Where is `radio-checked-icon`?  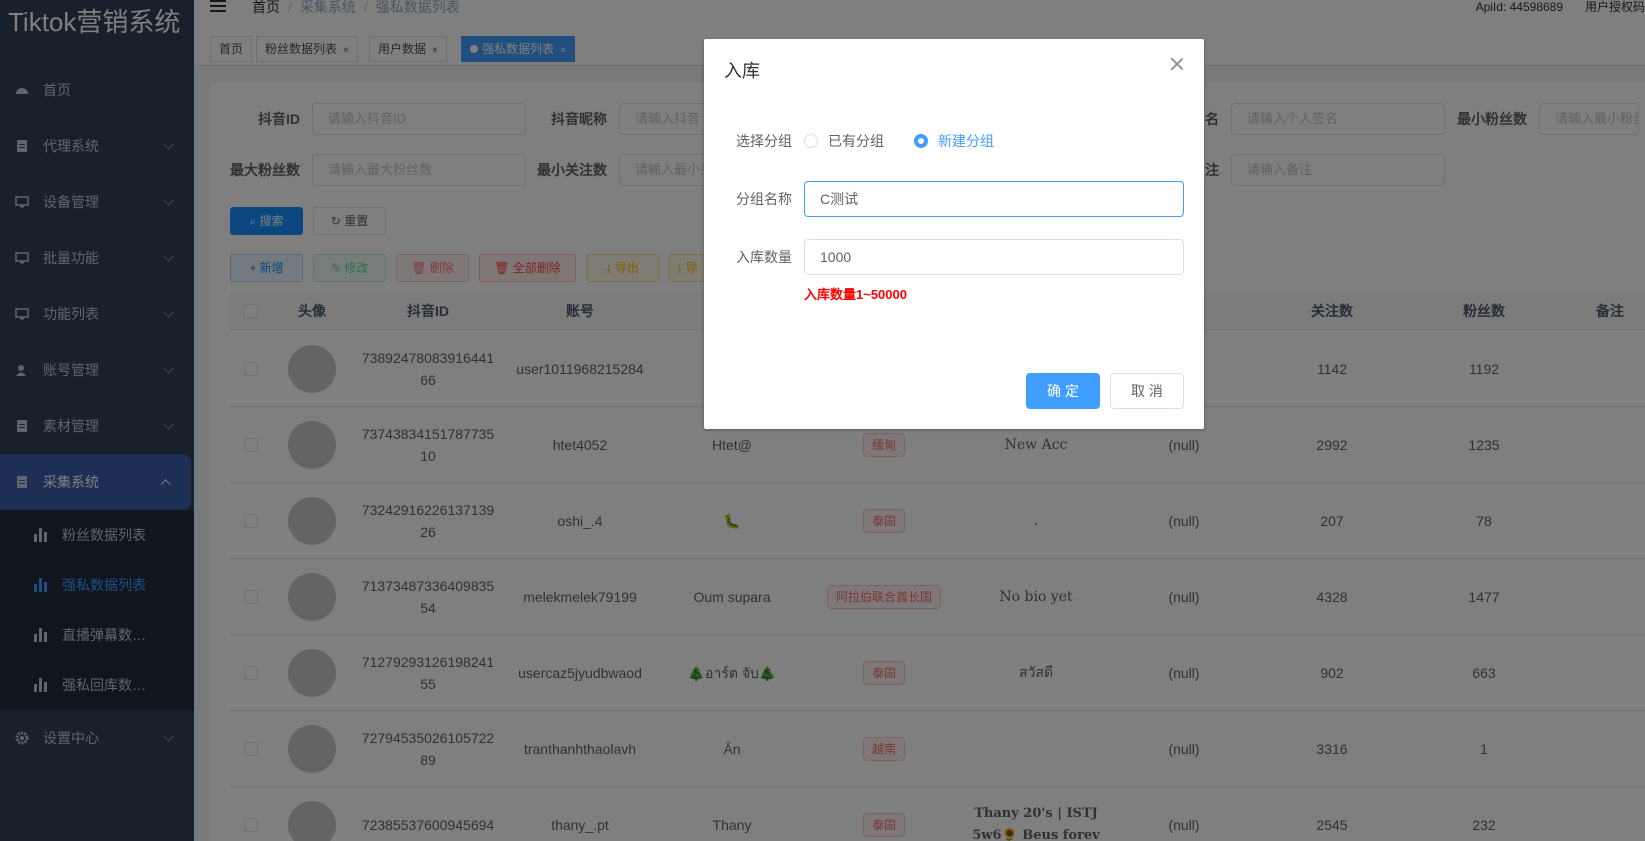
radio-checked-icon is located at coordinates (921, 141).